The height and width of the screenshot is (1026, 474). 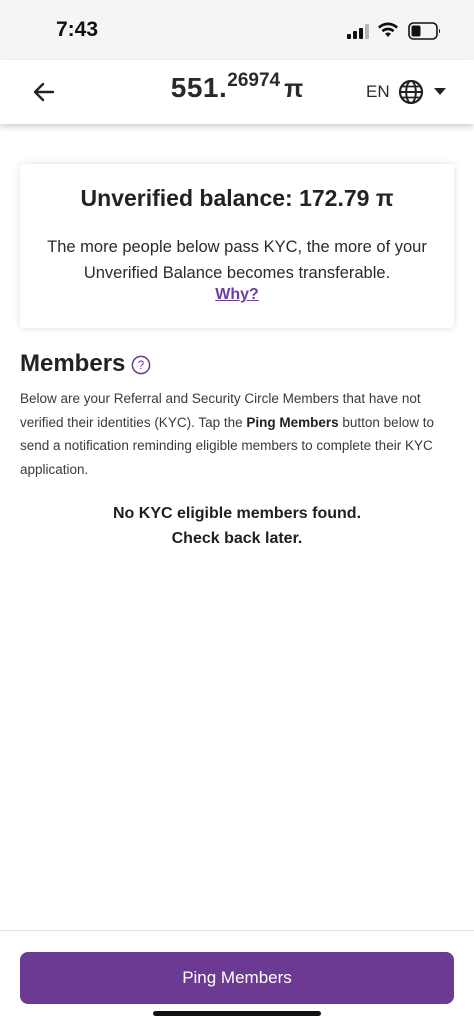 I want to click on caret-down-icon, so click(x=439, y=91).